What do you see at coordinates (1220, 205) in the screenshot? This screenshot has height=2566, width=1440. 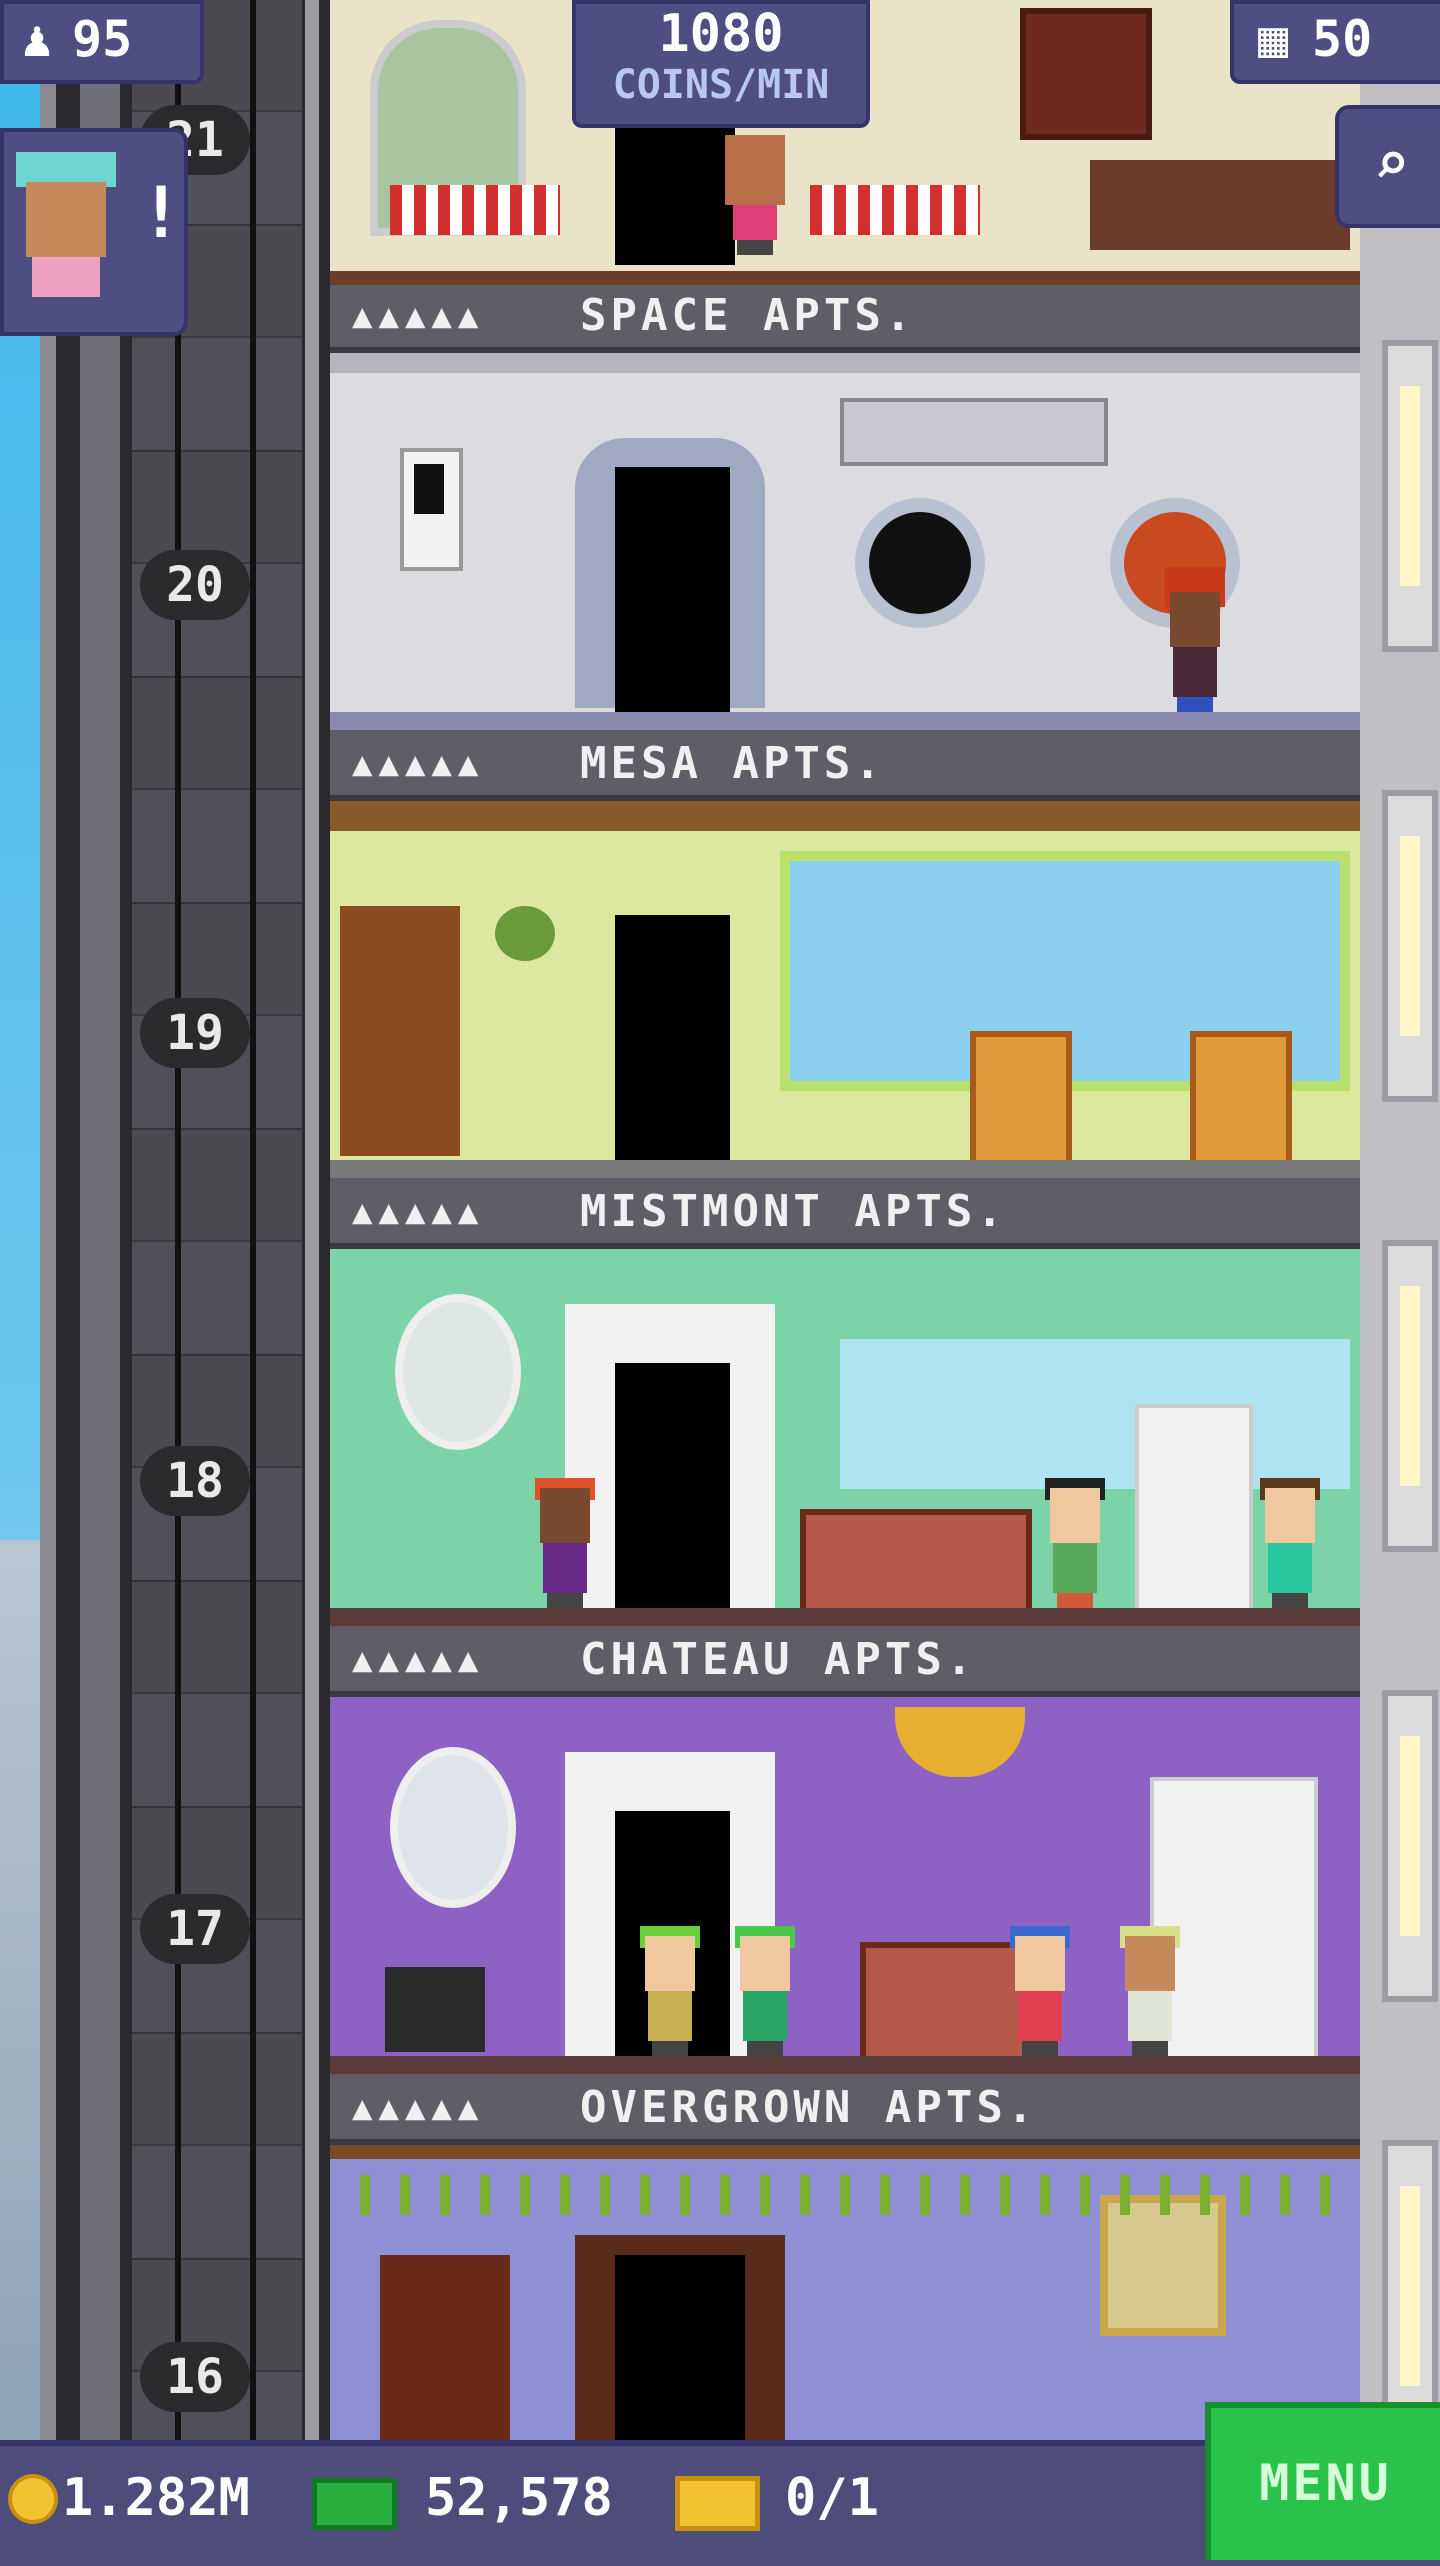 I see `bar-counter` at bounding box center [1220, 205].